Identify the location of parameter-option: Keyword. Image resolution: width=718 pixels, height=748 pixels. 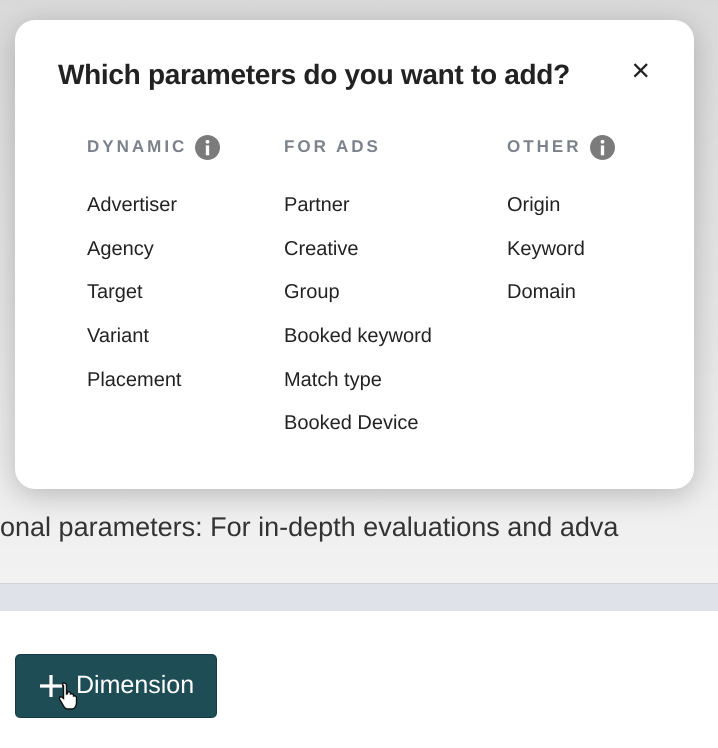
(560, 248).